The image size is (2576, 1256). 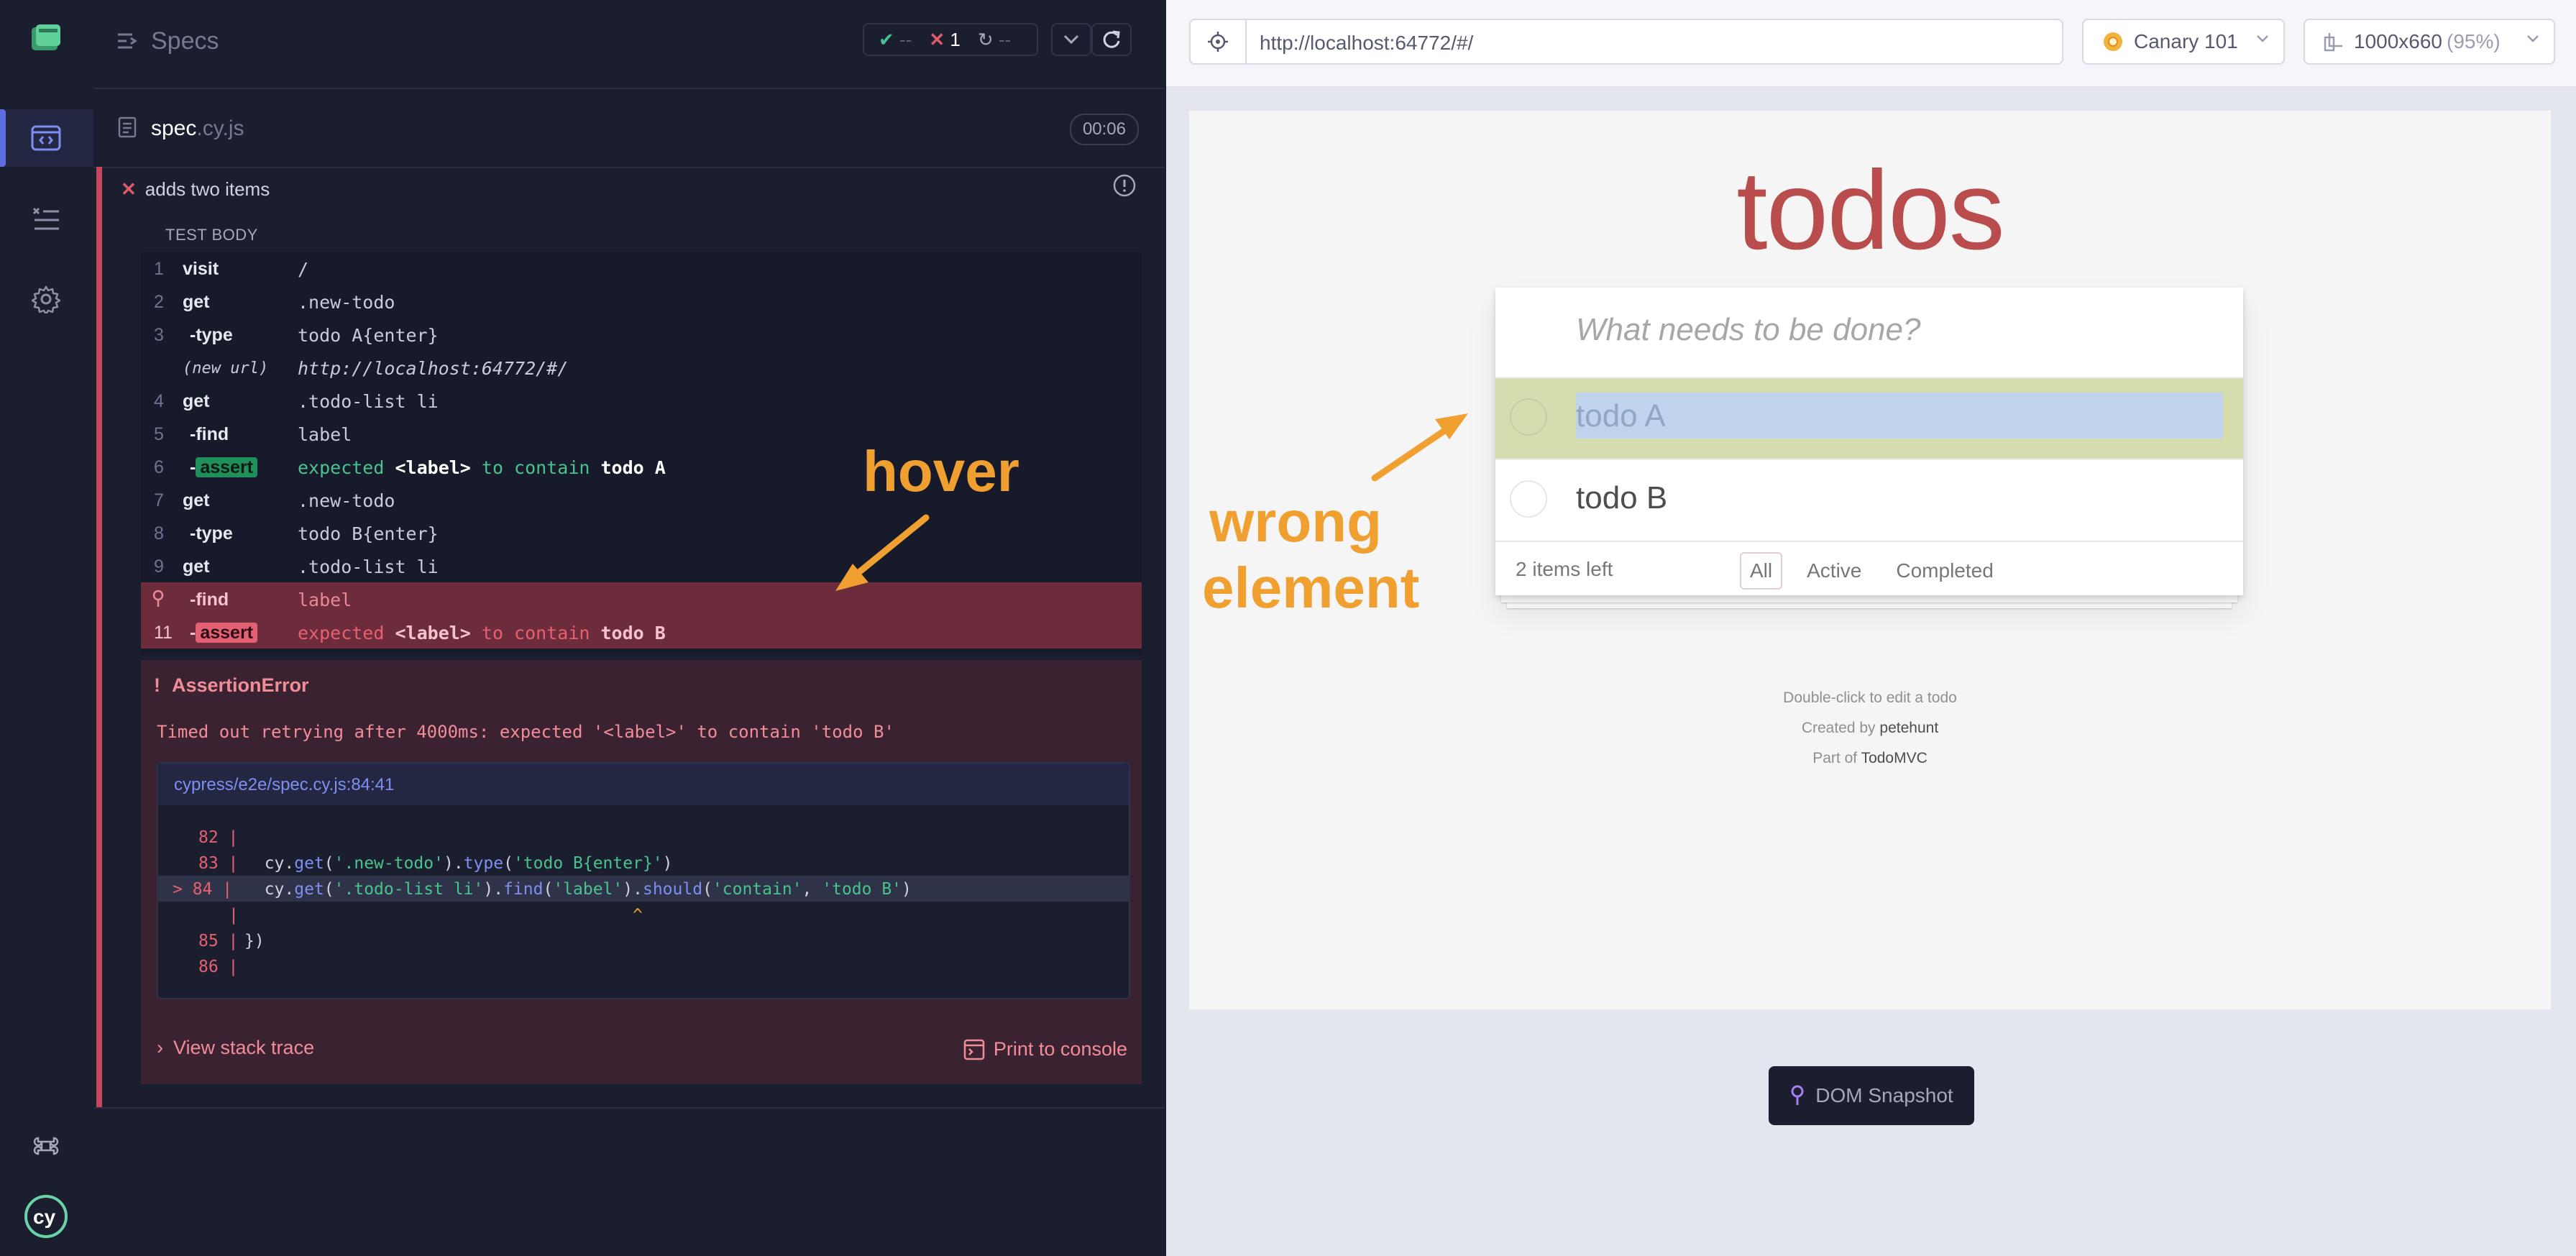 What do you see at coordinates (1111, 40) in the screenshot?
I see `rerun-button` at bounding box center [1111, 40].